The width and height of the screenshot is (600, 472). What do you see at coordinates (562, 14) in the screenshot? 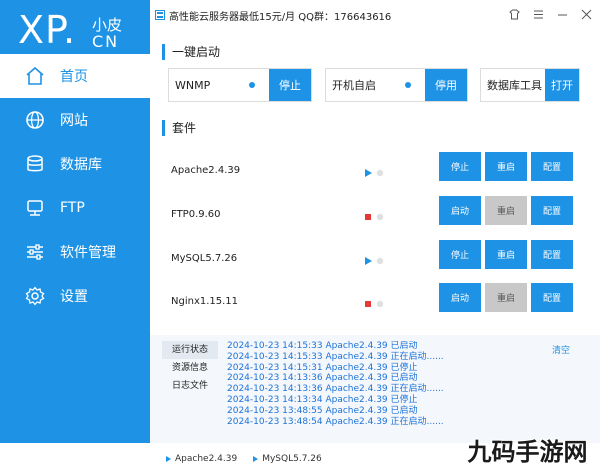
I see `minimize-icon` at bounding box center [562, 14].